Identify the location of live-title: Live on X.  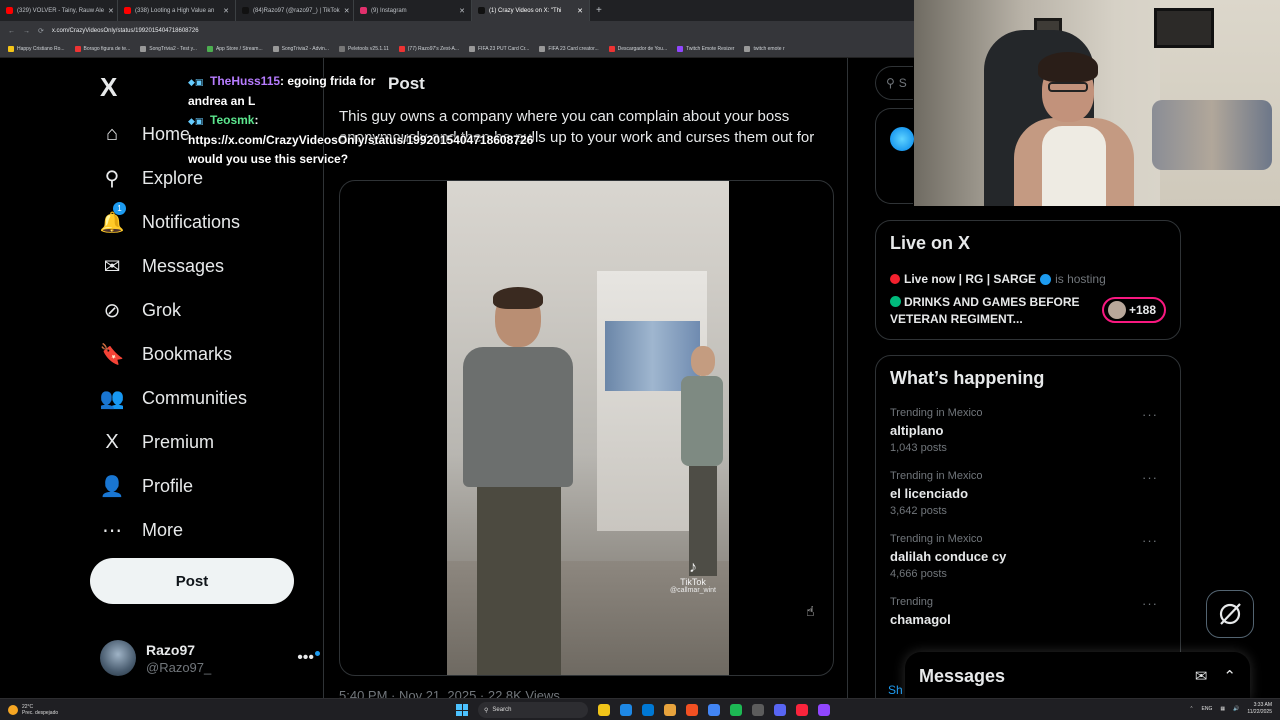
(930, 243).